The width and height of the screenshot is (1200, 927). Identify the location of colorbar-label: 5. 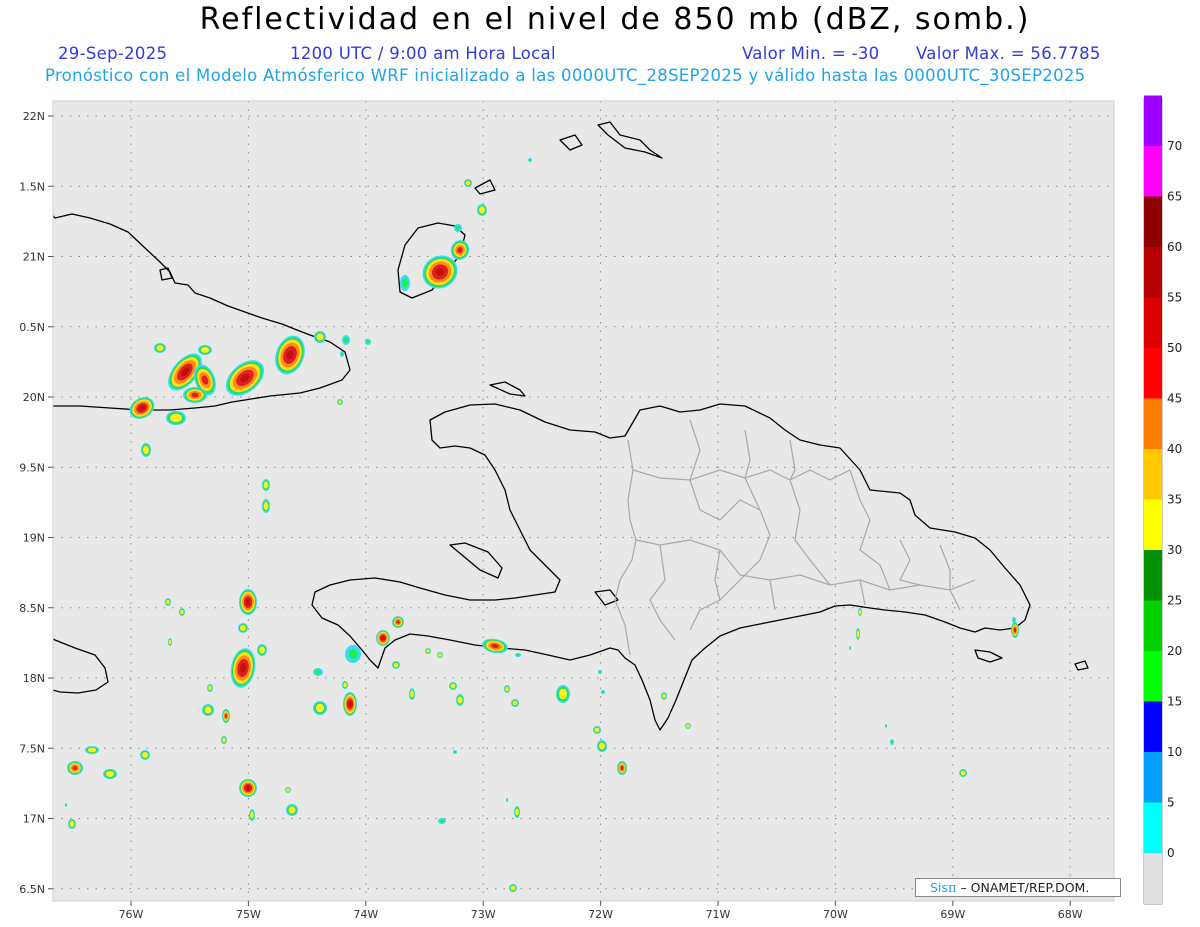
(1171, 803).